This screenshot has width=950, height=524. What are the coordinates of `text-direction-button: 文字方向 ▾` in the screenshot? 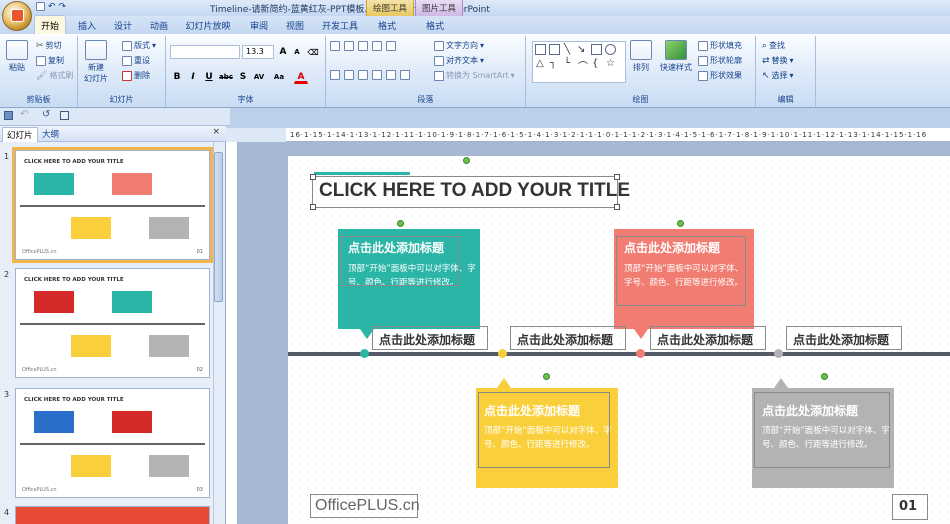 It's located at (459, 45).